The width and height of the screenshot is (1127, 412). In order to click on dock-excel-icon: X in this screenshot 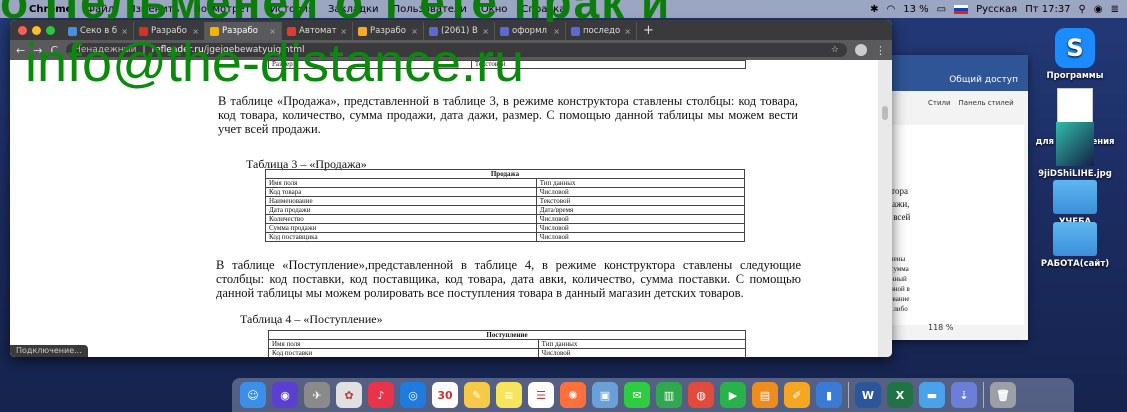, I will do `click(900, 395)`.